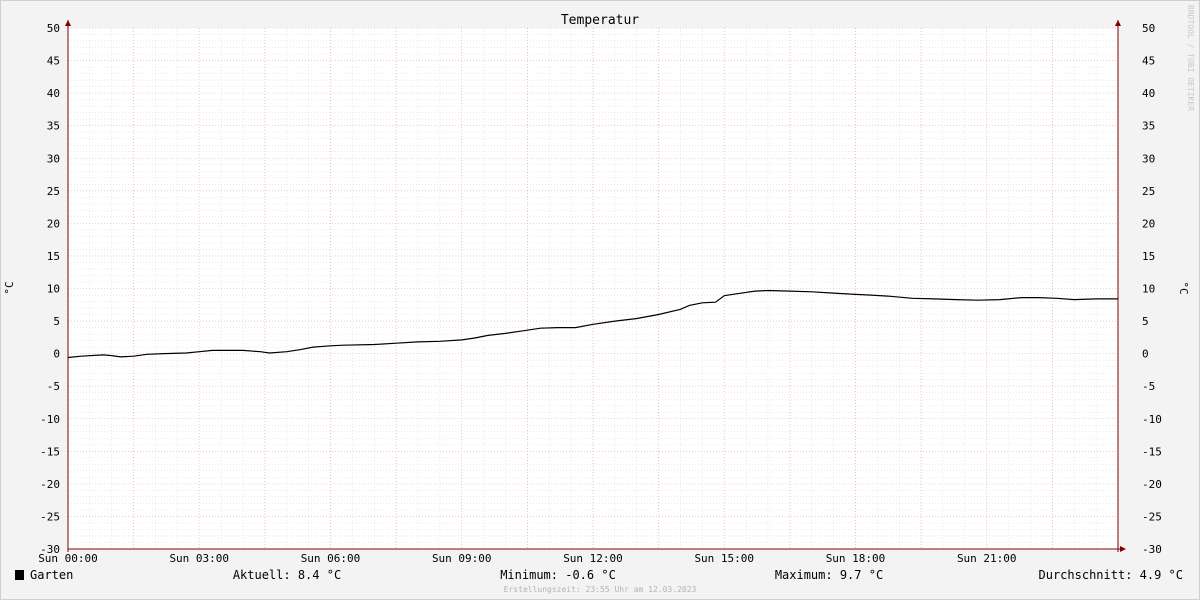 The image size is (1200, 600). Describe the element at coordinates (1152, 419) in the screenshot. I see `y-tick-label-right: -10` at that location.